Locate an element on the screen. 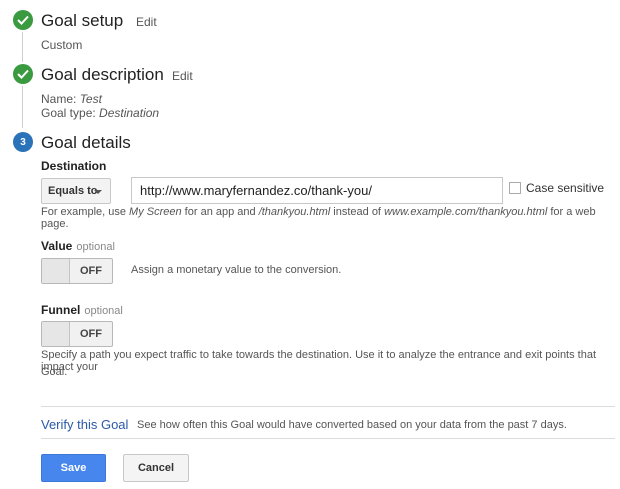 This screenshot has height=489, width=620. help-example-app: My Screen is located at coordinates (155, 212).